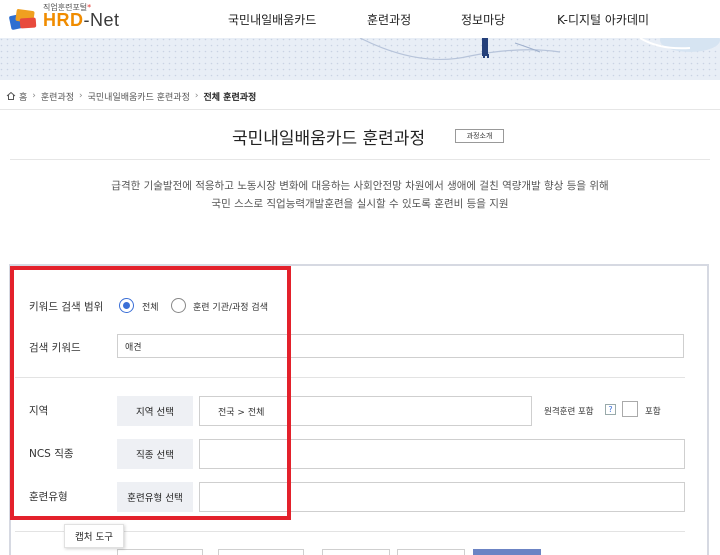  I want to click on breadcrumb-naeil-courses: 국민내일배움카드 훈련과정, so click(139, 96).